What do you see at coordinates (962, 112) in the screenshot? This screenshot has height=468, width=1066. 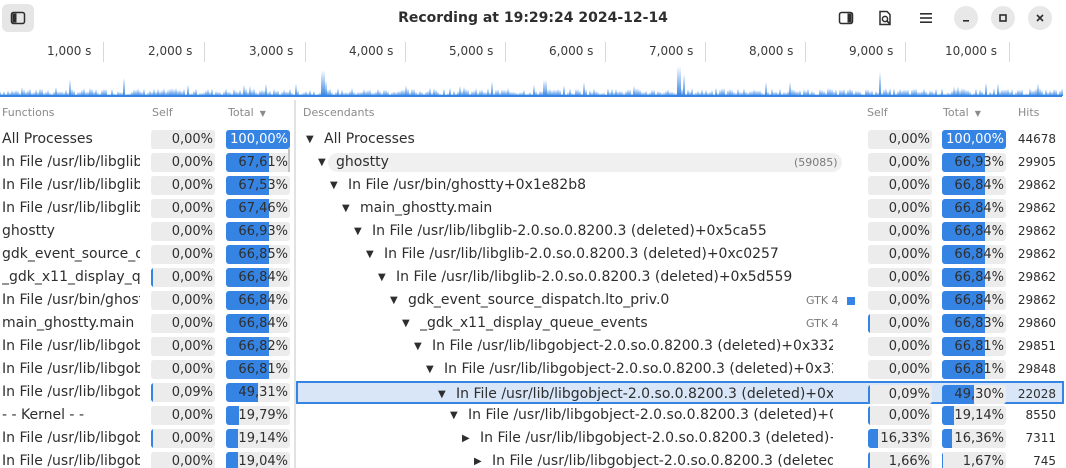 I see `descendants-total-header: Total ▼` at bounding box center [962, 112].